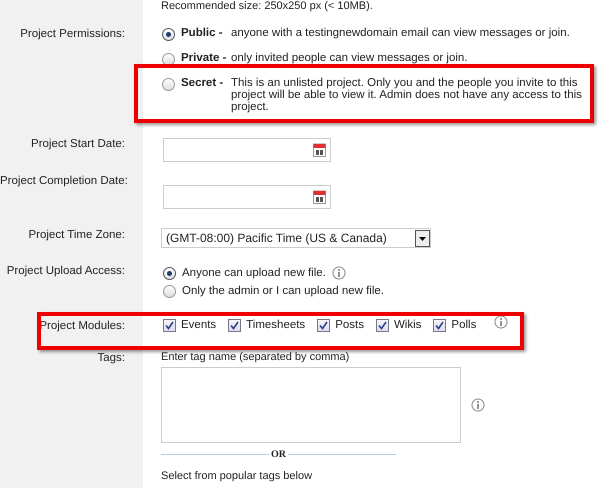  What do you see at coordinates (202, 83) in the screenshot?
I see `option-title: Secret -` at bounding box center [202, 83].